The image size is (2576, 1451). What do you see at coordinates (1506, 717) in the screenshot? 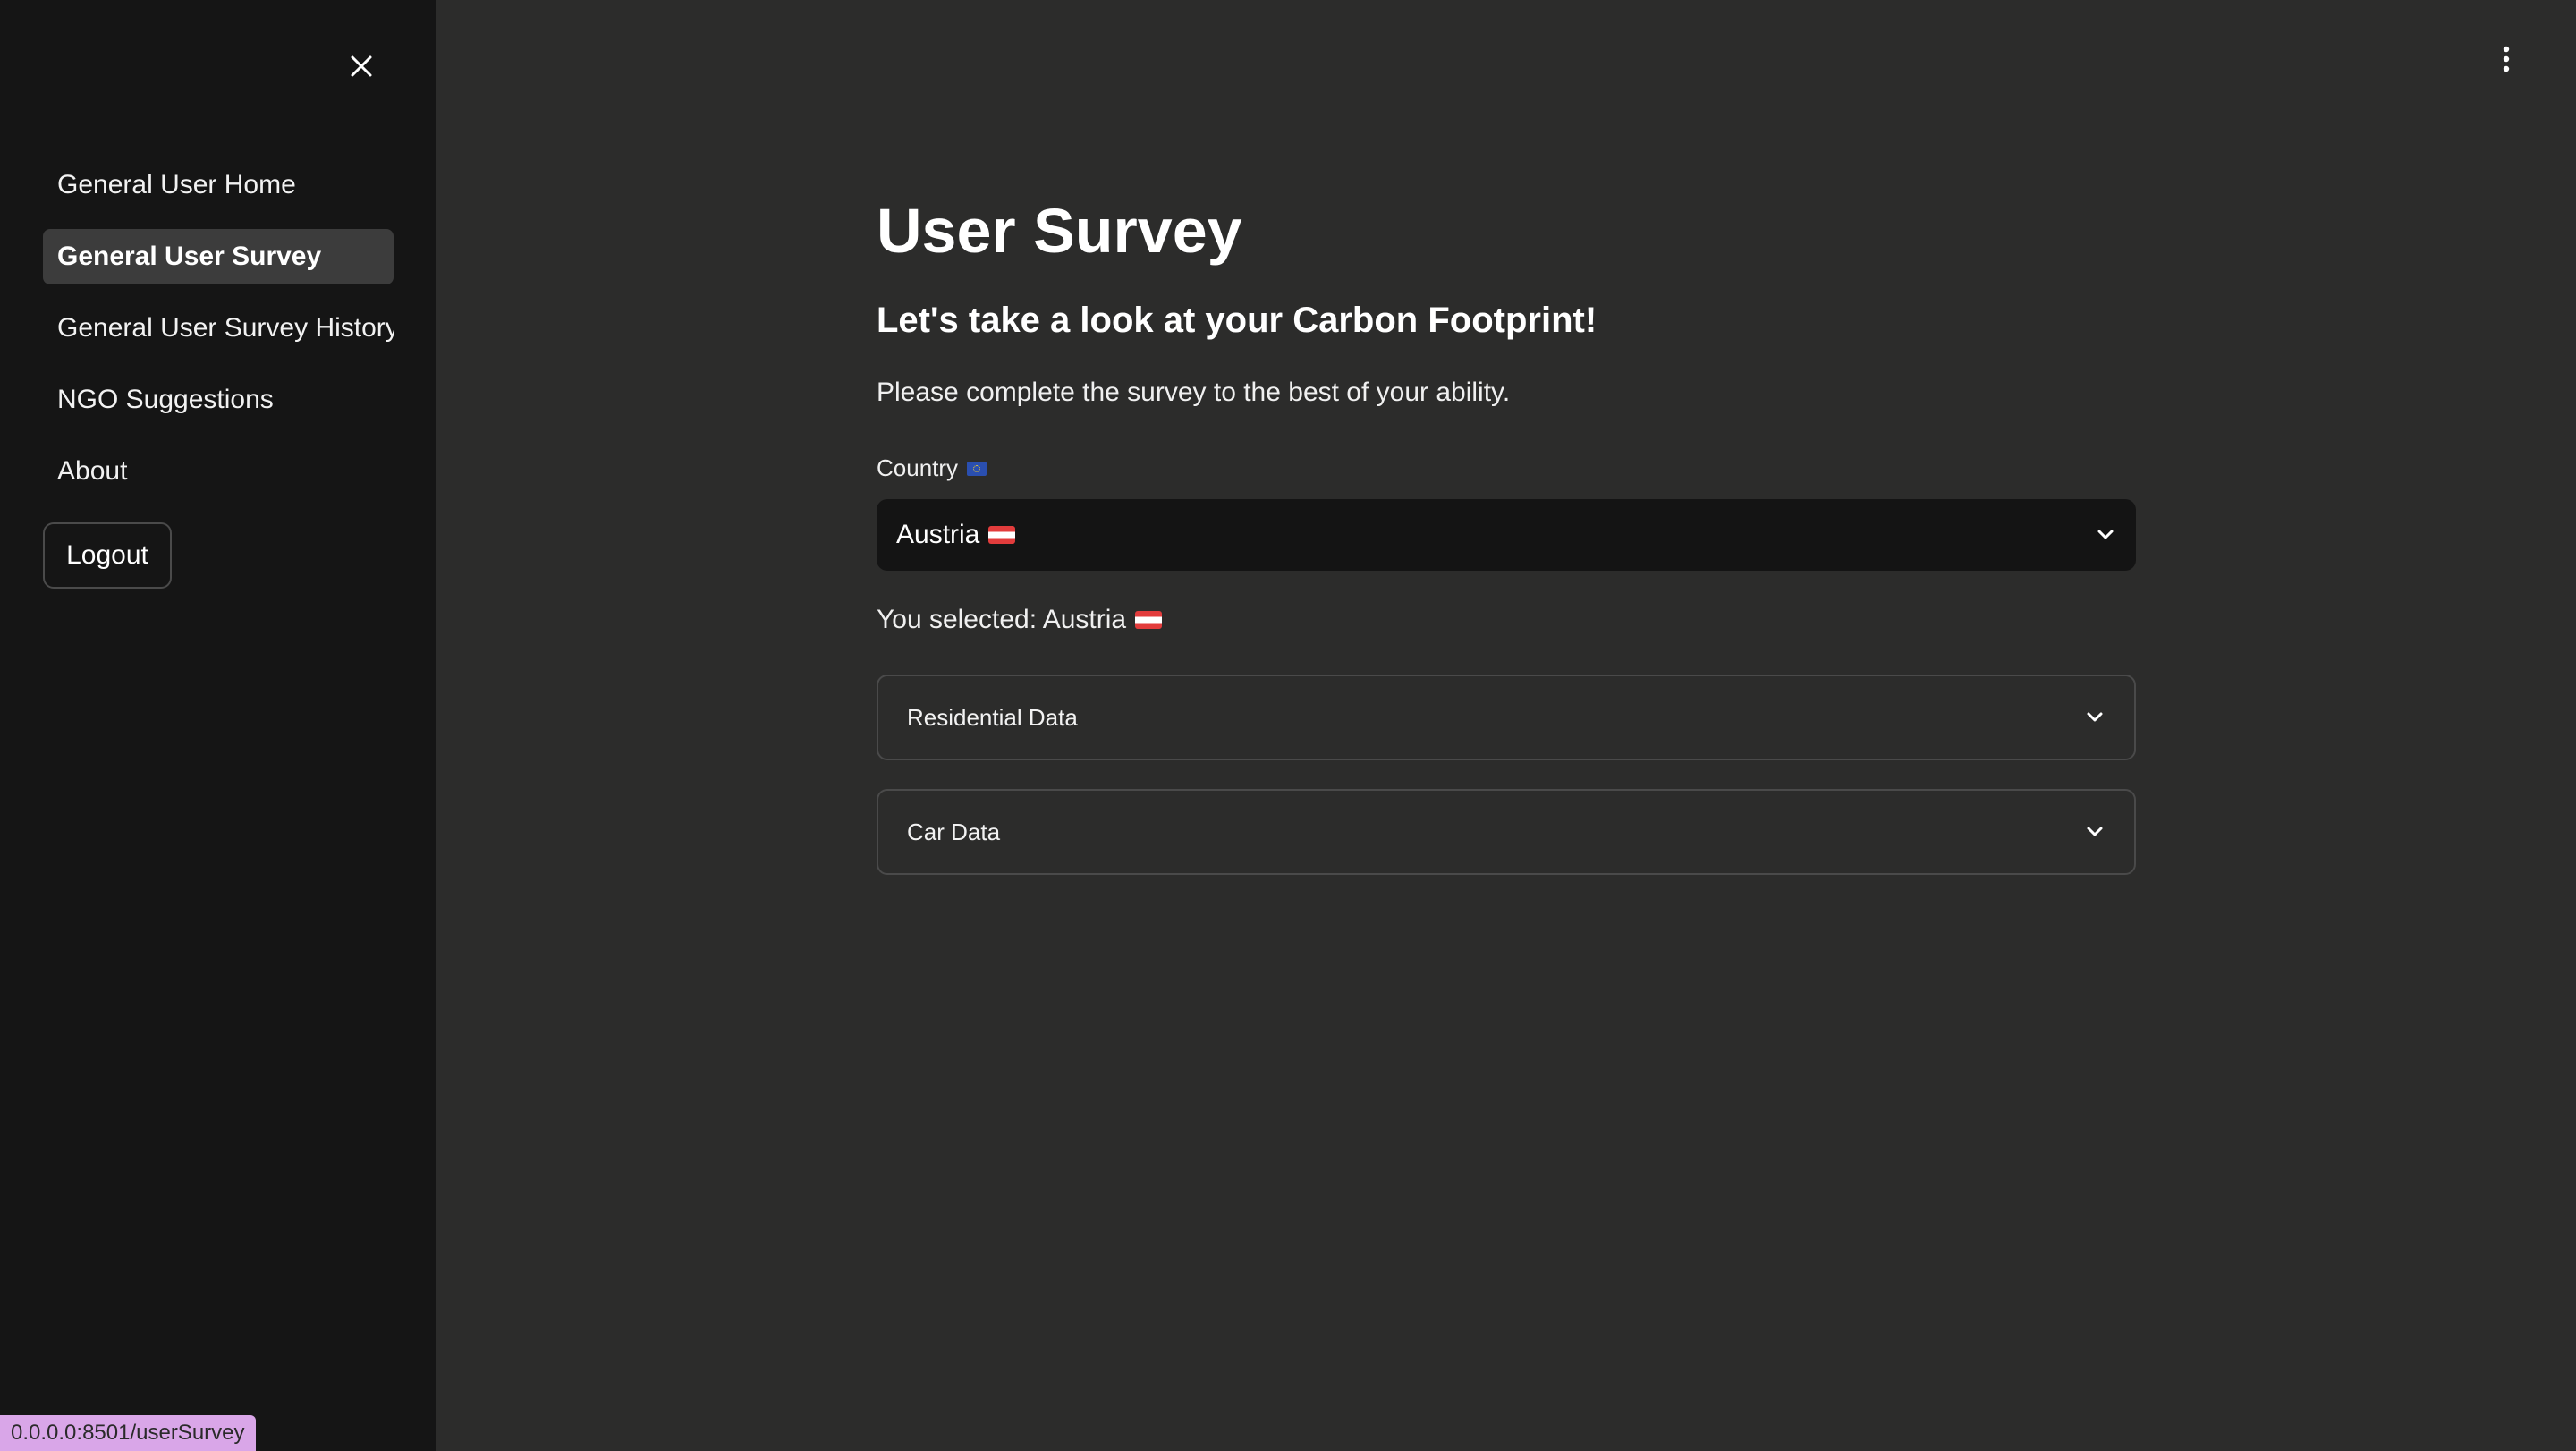
I see `expander-residential-data: Residential Data` at bounding box center [1506, 717].